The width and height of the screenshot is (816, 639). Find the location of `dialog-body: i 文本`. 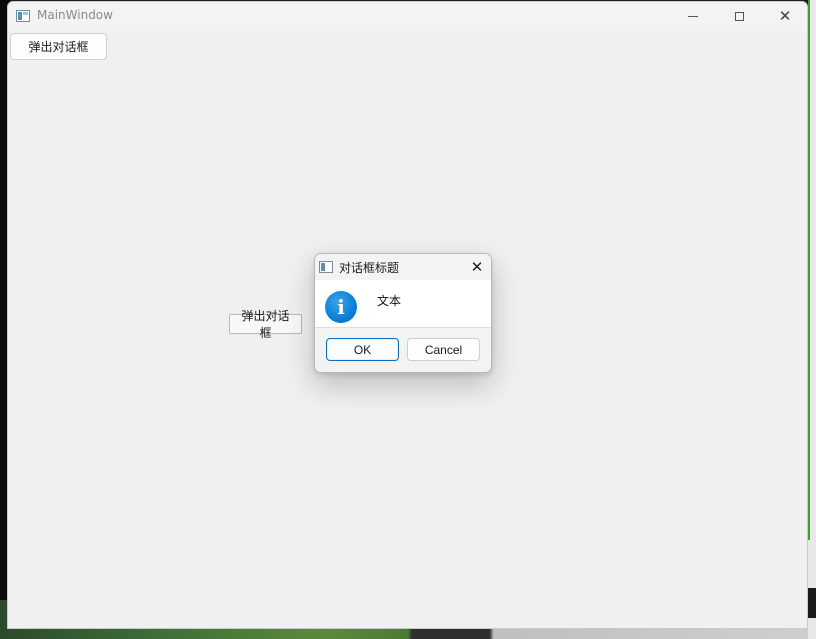

dialog-body: i 文本 is located at coordinates (403, 304).